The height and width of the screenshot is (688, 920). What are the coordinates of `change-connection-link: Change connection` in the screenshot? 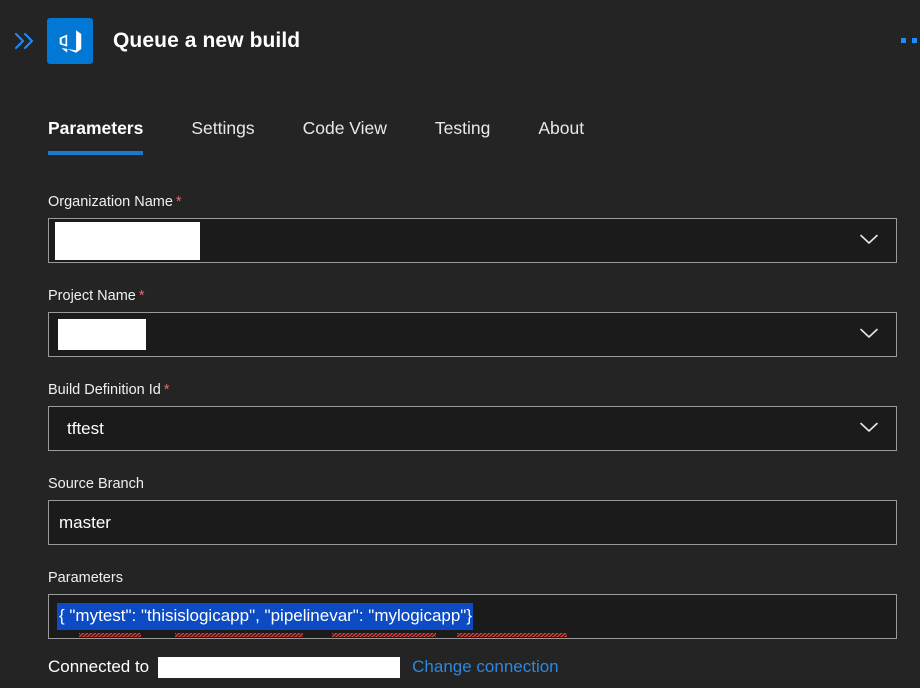 It's located at (485, 667).